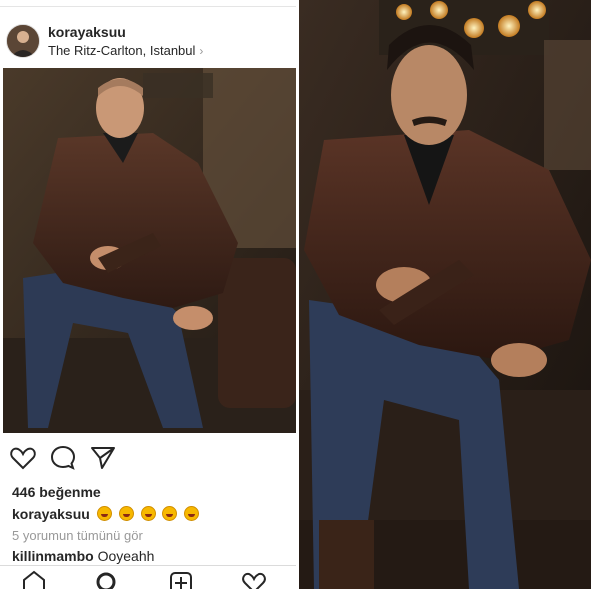 The image size is (591, 589). Describe the element at coordinates (148, 42) in the screenshot. I see `post-header: korayaksuu The Ritz-Carlton, Istanbul ›` at that location.